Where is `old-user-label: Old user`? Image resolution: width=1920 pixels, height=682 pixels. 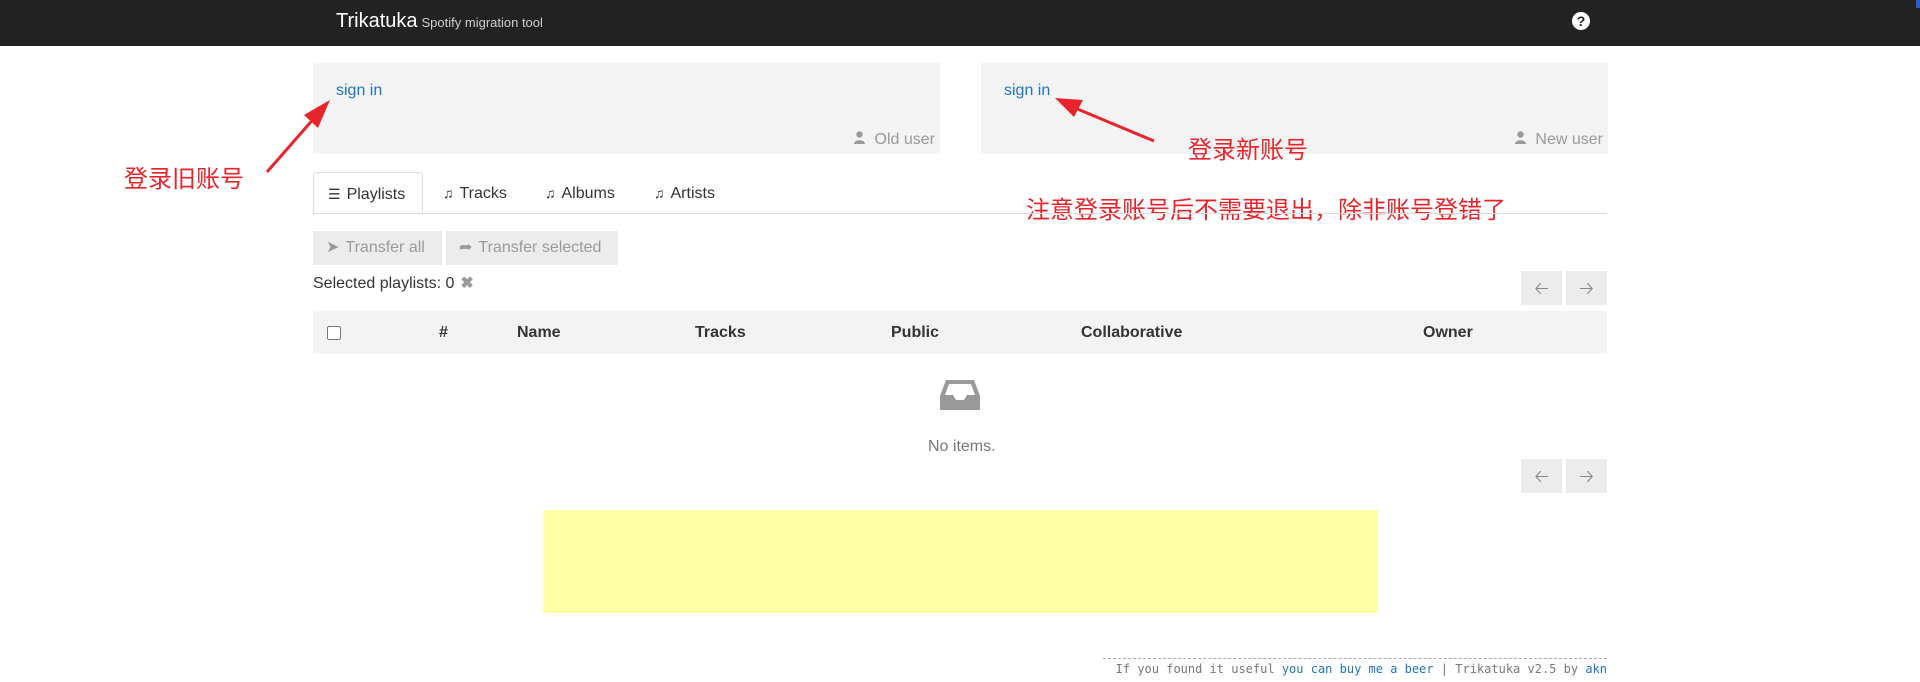 old-user-label: Old user is located at coordinates (894, 140).